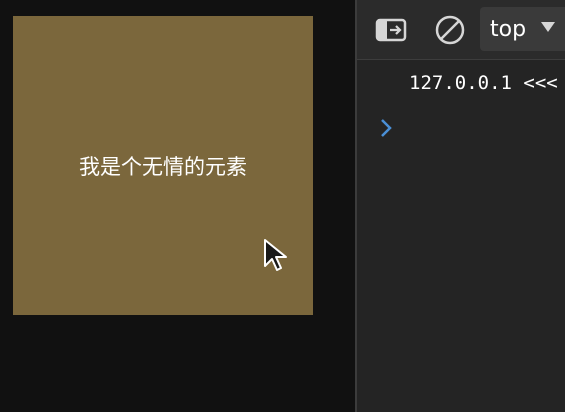  Describe the element at coordinates (275, 255) in the screenshot. I see `mouse-cursor-icon` at that location.